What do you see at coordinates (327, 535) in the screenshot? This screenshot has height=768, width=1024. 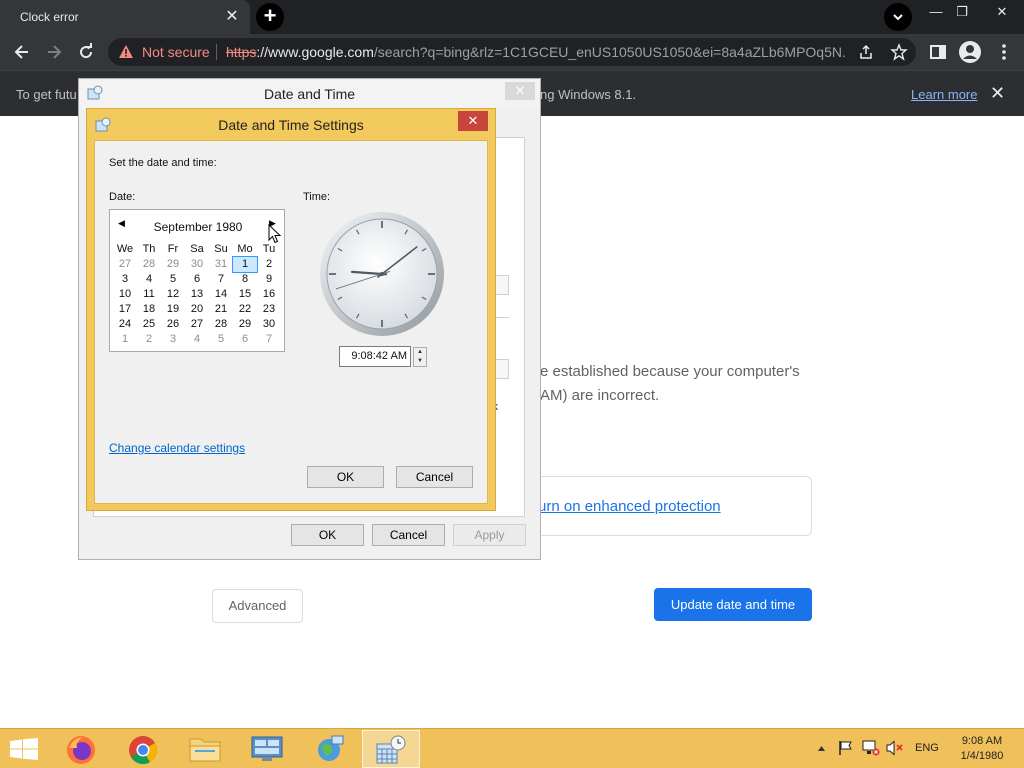 I see `date-time-ok-button: OK` at bounding box center [327, 535].